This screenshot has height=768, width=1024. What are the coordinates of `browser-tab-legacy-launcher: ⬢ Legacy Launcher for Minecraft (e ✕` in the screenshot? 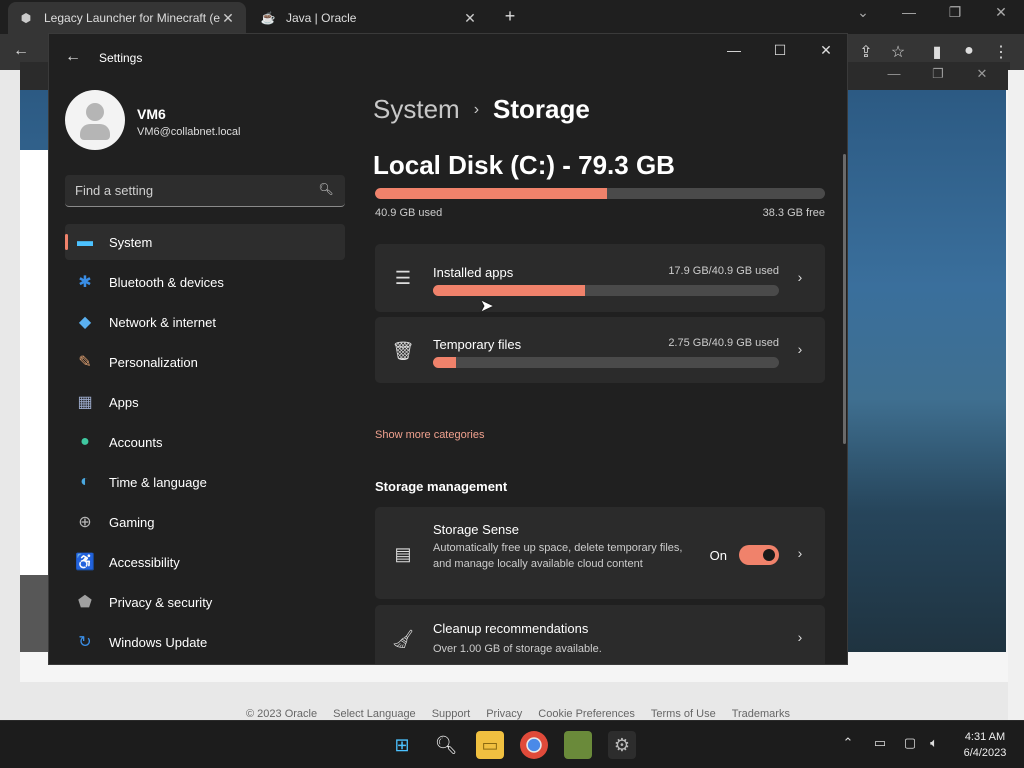 It's located at (127, 18).